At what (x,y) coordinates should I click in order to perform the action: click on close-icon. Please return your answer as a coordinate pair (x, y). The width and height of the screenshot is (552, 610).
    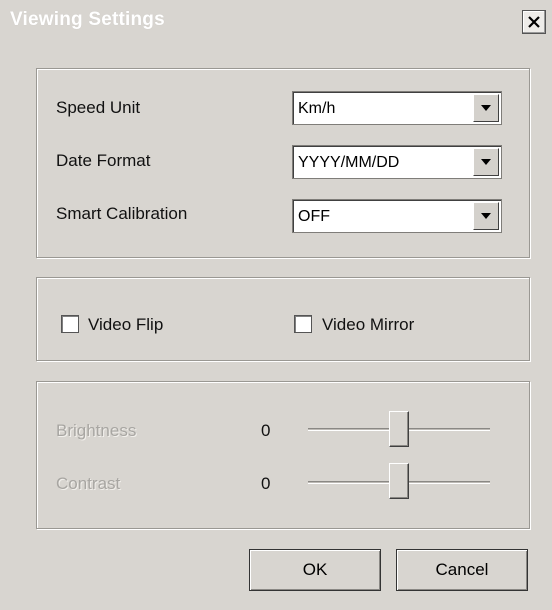
    Looking at the image, I should click on (534, 22).